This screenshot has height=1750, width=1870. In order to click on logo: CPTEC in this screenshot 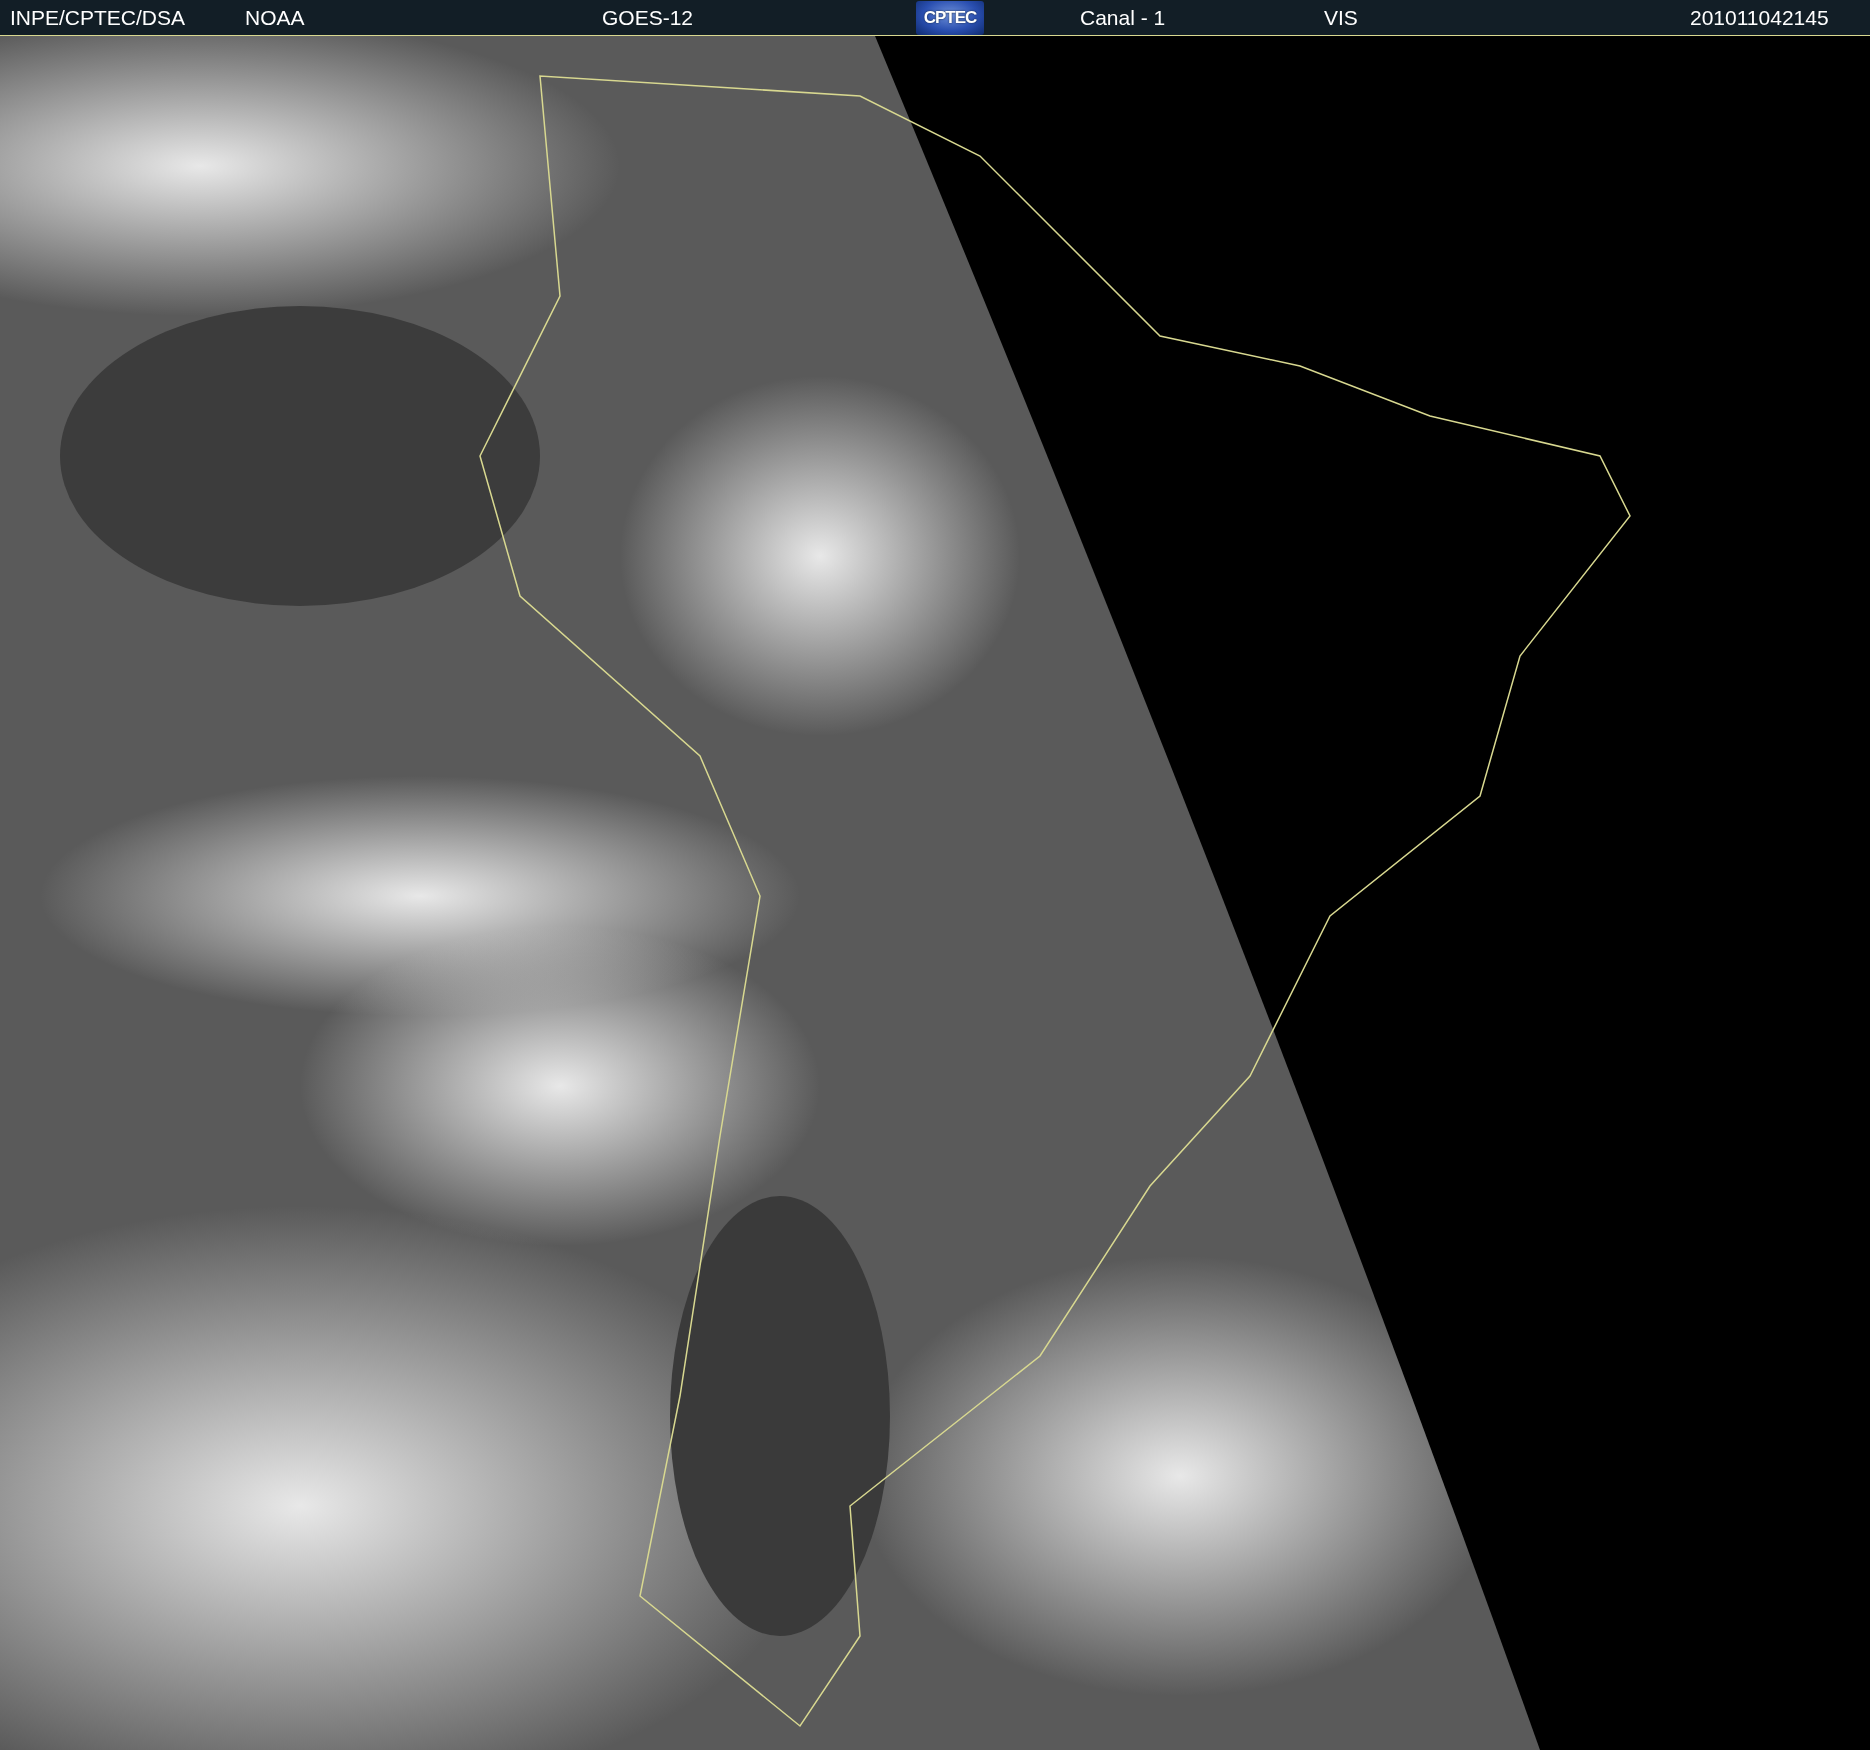, I will do `click(950, 17)`.